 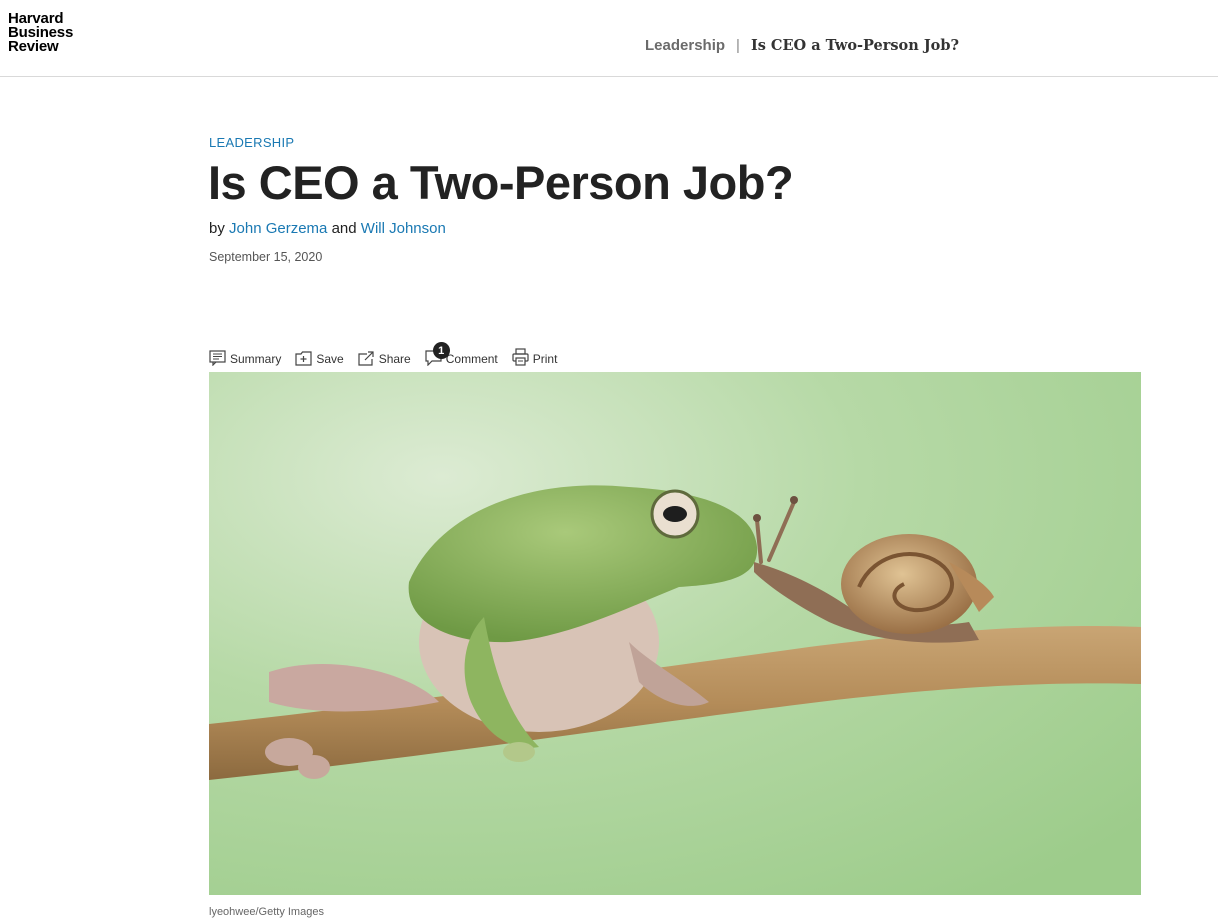 What do you see at coordinates (278, 228) in the screenshot?
I see `author-link-1: John Gerzema` at bounding box center [278, 228].